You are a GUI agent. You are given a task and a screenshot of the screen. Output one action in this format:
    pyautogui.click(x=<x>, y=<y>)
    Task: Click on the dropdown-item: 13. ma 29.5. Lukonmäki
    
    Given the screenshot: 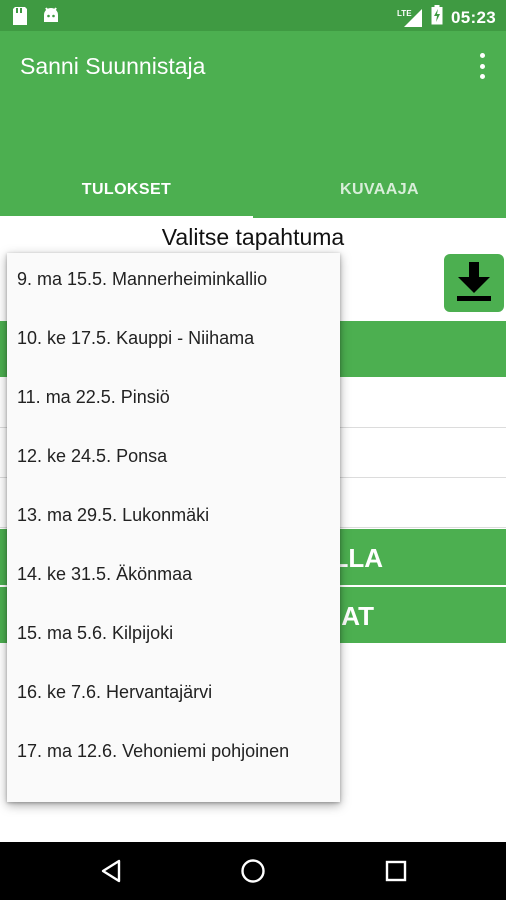 What is the action you would take?
    pyautogui.click(x=173, y=518)
    